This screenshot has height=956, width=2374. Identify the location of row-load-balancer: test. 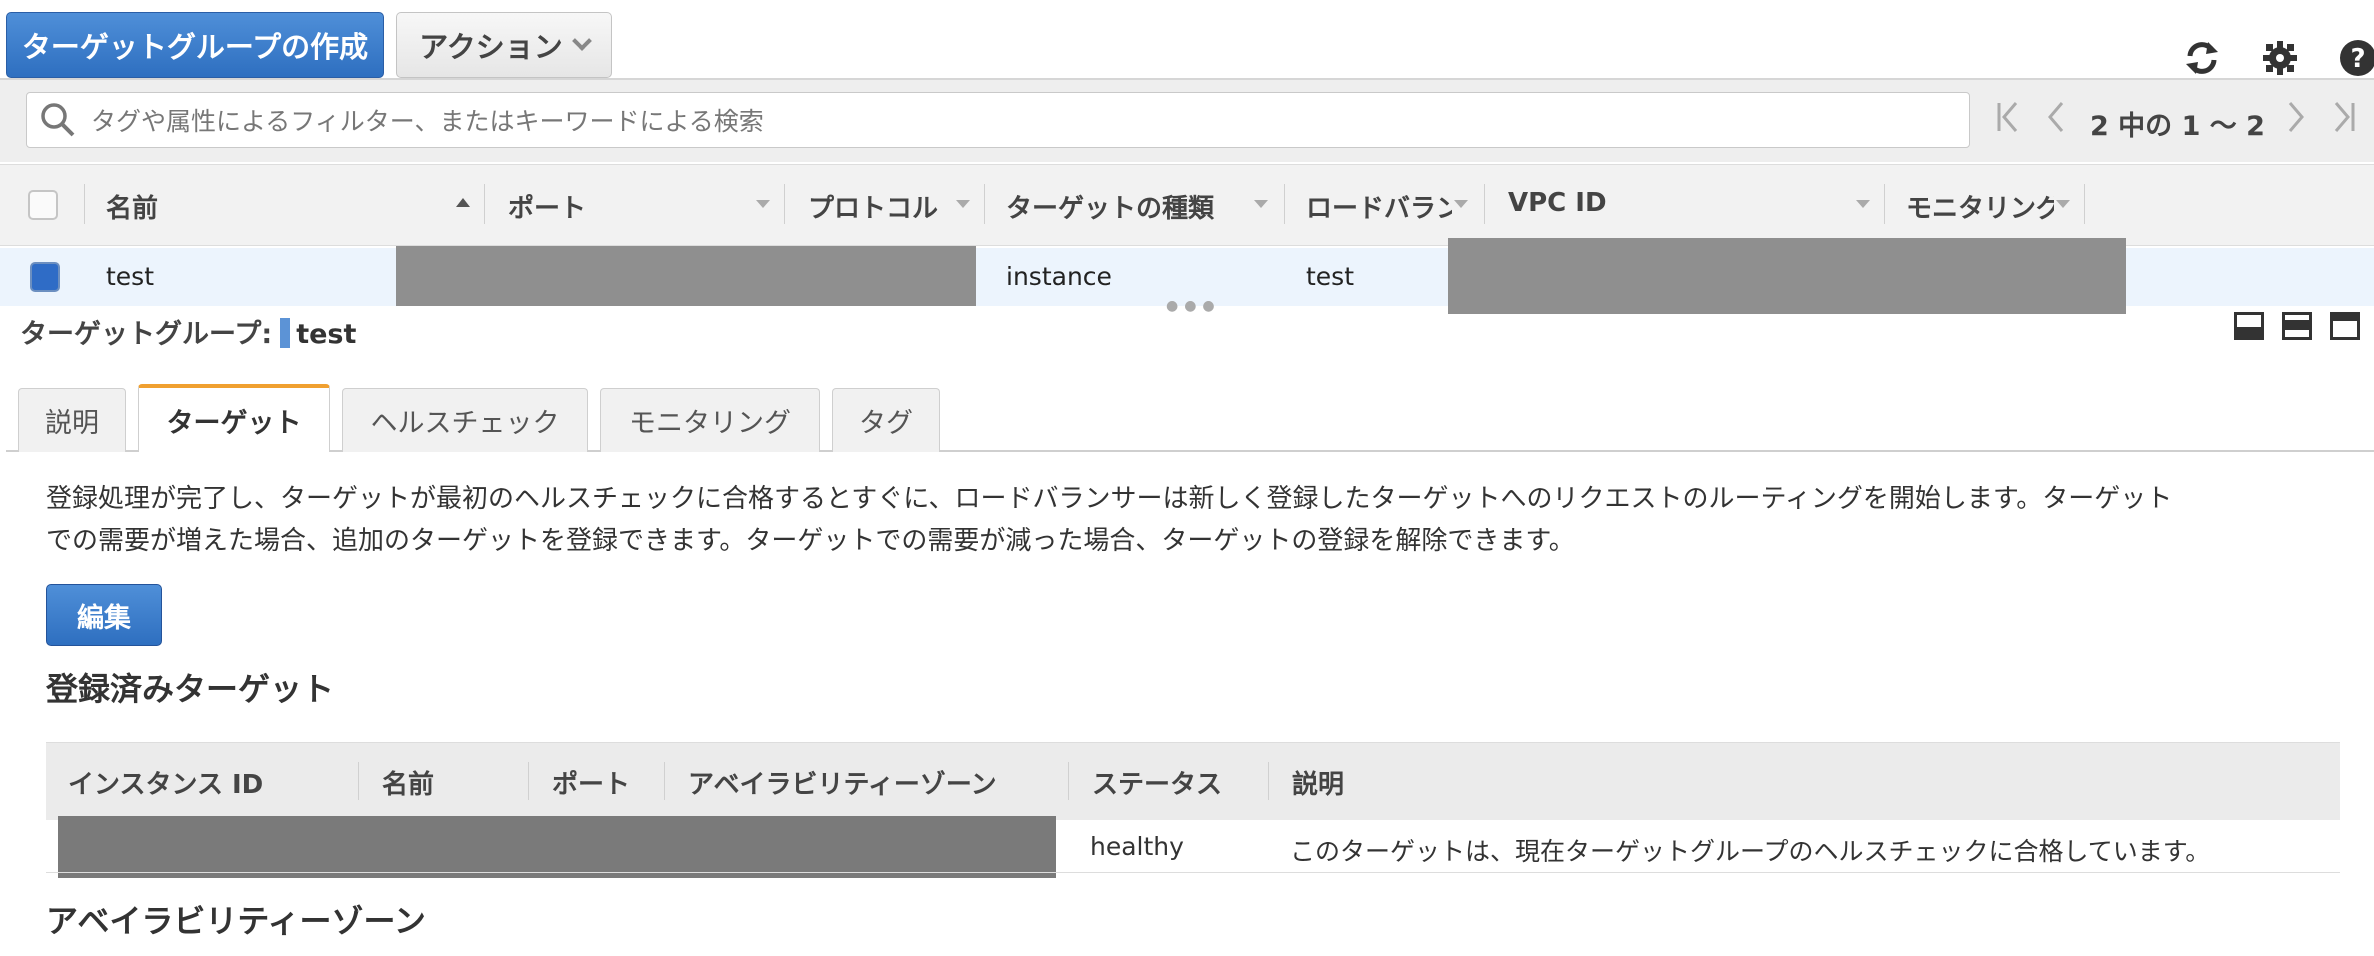
(1330, 276).